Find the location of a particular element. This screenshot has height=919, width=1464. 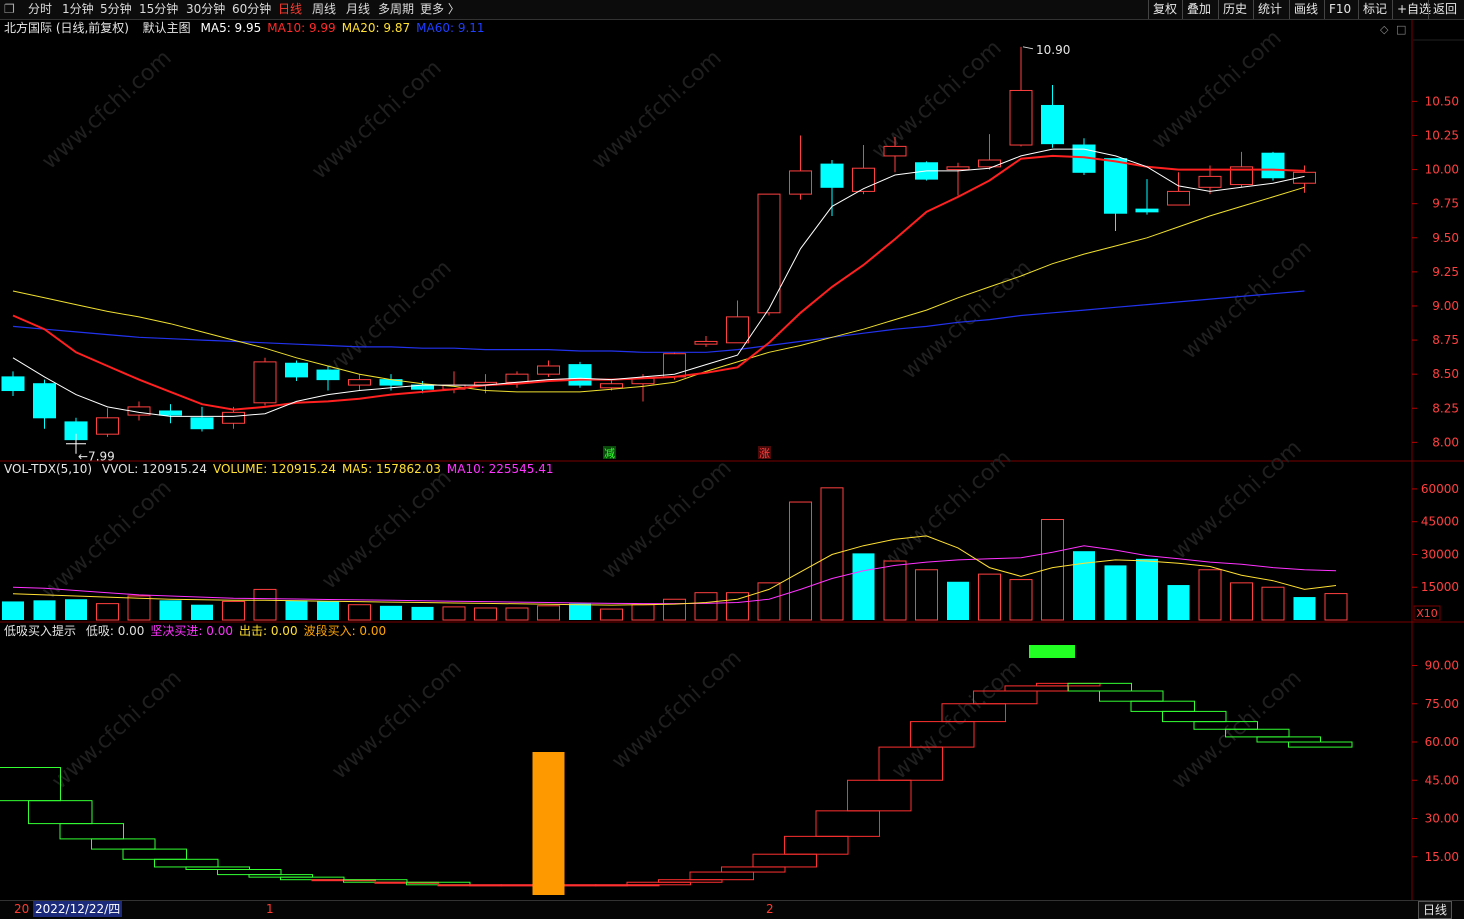

price-axis-label: 9.50 is located at coordinates (1445, 238).